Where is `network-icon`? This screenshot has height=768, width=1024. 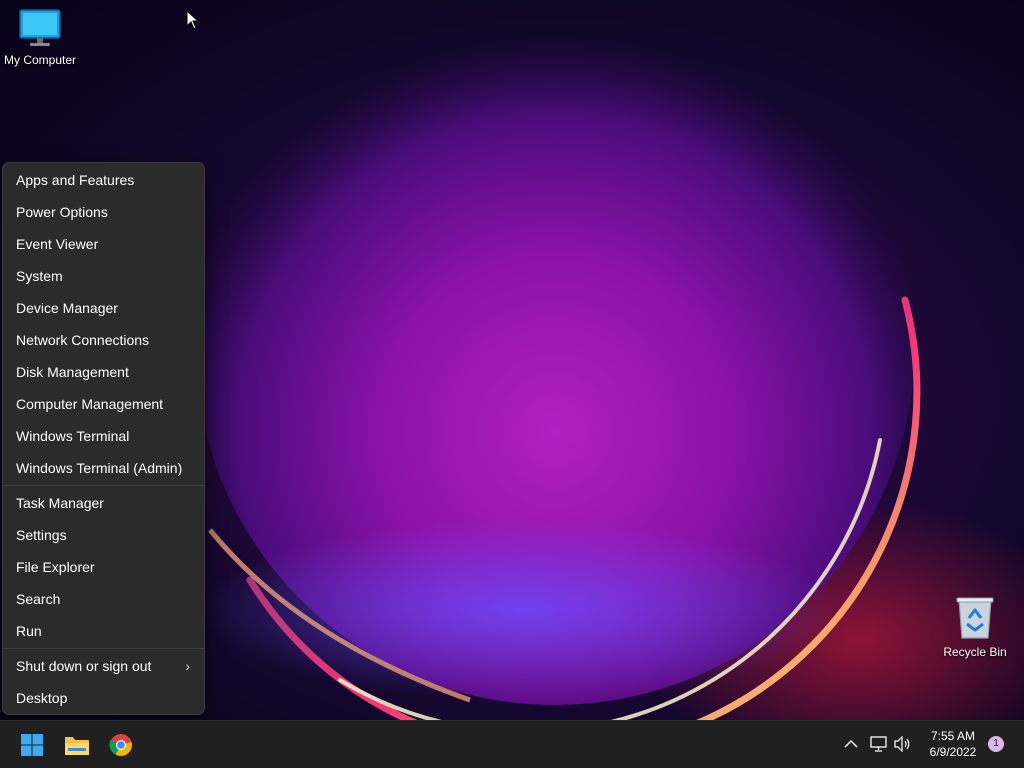 network-icon is located at coordinates (878, 744).